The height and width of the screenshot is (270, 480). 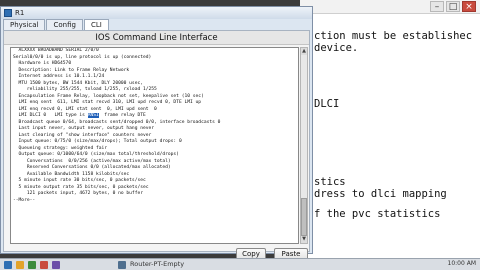 What do you see at coordinates (8, 265) in the screenshot?
I see `start-icon` at bounding box center [8, 265].